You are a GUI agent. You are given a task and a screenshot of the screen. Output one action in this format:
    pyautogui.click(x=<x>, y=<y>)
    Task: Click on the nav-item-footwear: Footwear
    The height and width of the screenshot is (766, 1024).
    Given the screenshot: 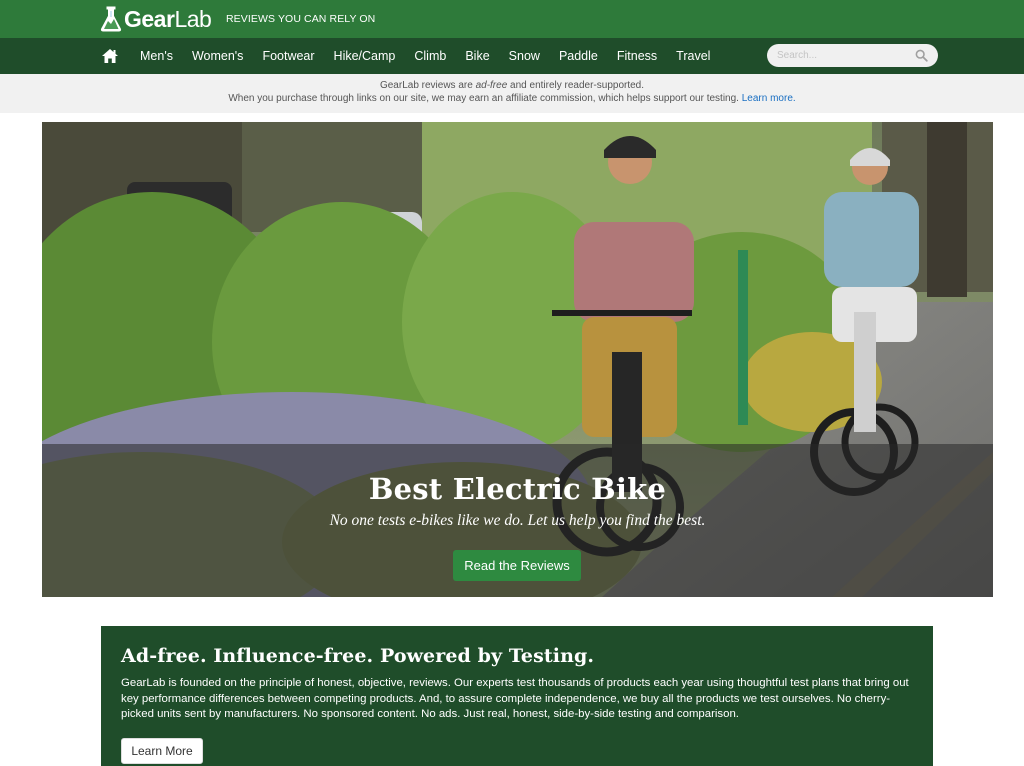 What is the action you would take?
    pyautogui.click(x=288, y=56)
    